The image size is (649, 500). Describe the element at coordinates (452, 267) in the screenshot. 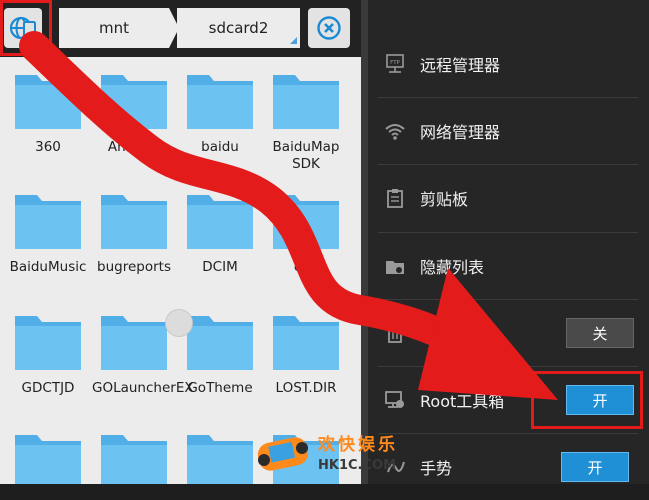

I see `menu-item-label: 隐藏列表` at that location.